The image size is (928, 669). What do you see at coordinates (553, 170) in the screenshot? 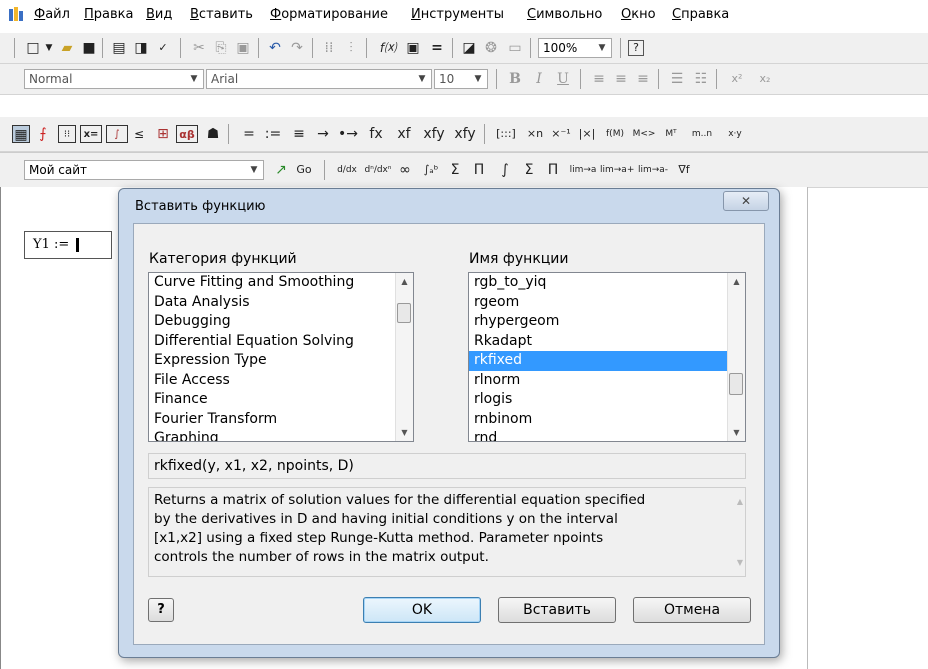
I see `calc-product: Π` at bounding box center [553, 170].